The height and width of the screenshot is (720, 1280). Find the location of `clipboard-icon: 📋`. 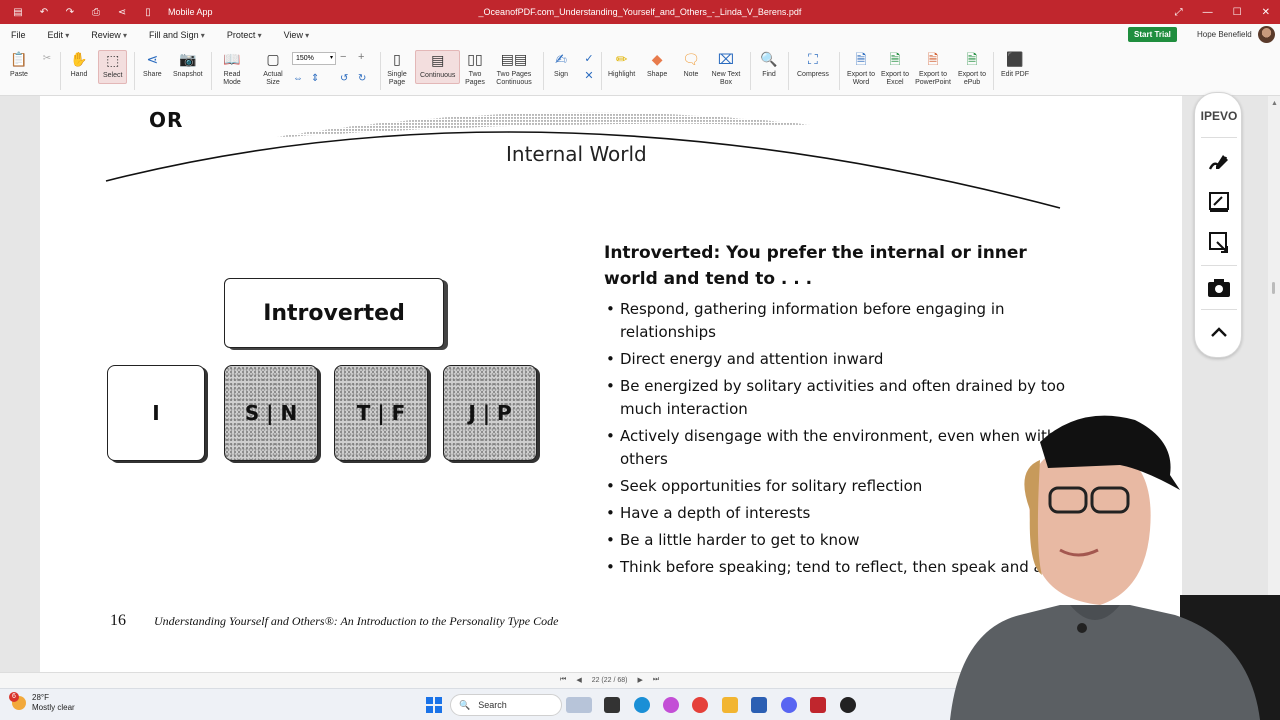

clipboard-icon: 📋 is located at coordinates (19, 59).